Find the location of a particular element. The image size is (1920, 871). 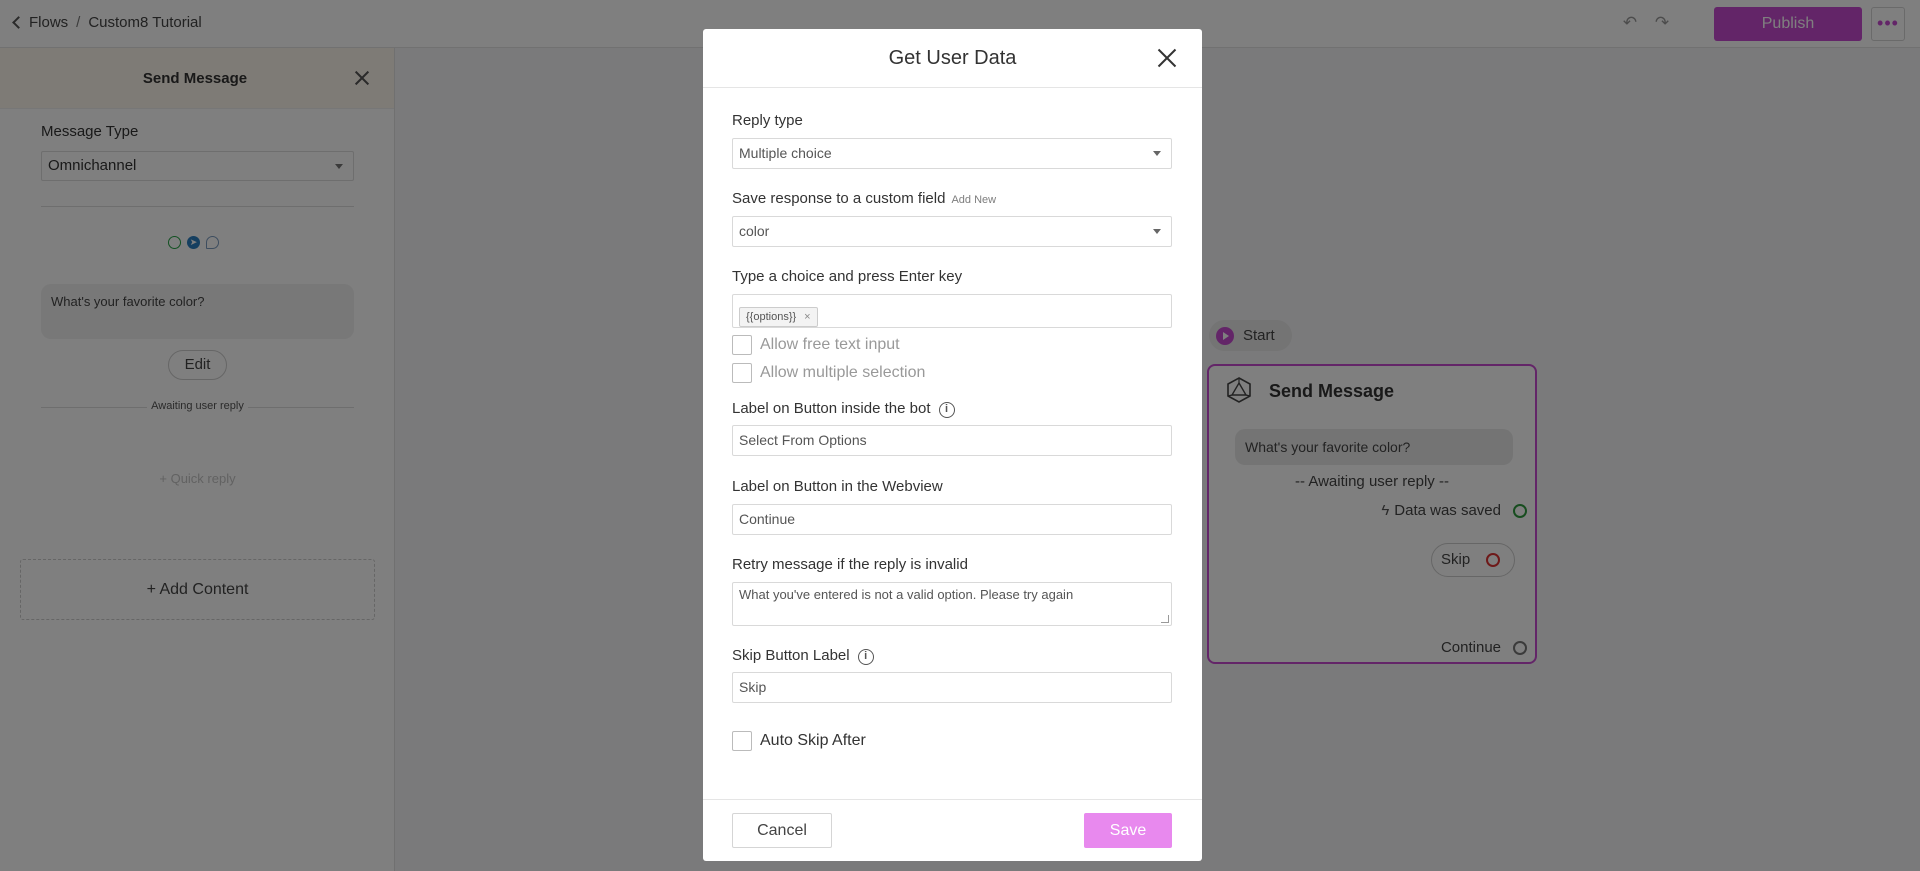

skip-button-label: Skip Button Label i is located at coordinates (803, 656).